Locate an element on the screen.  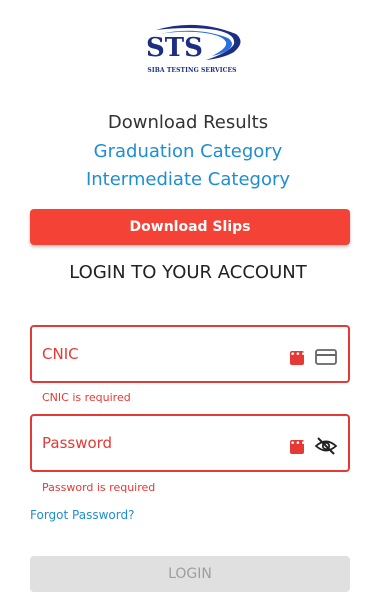
password-error: Password is required is located at coordinates (99, 487).